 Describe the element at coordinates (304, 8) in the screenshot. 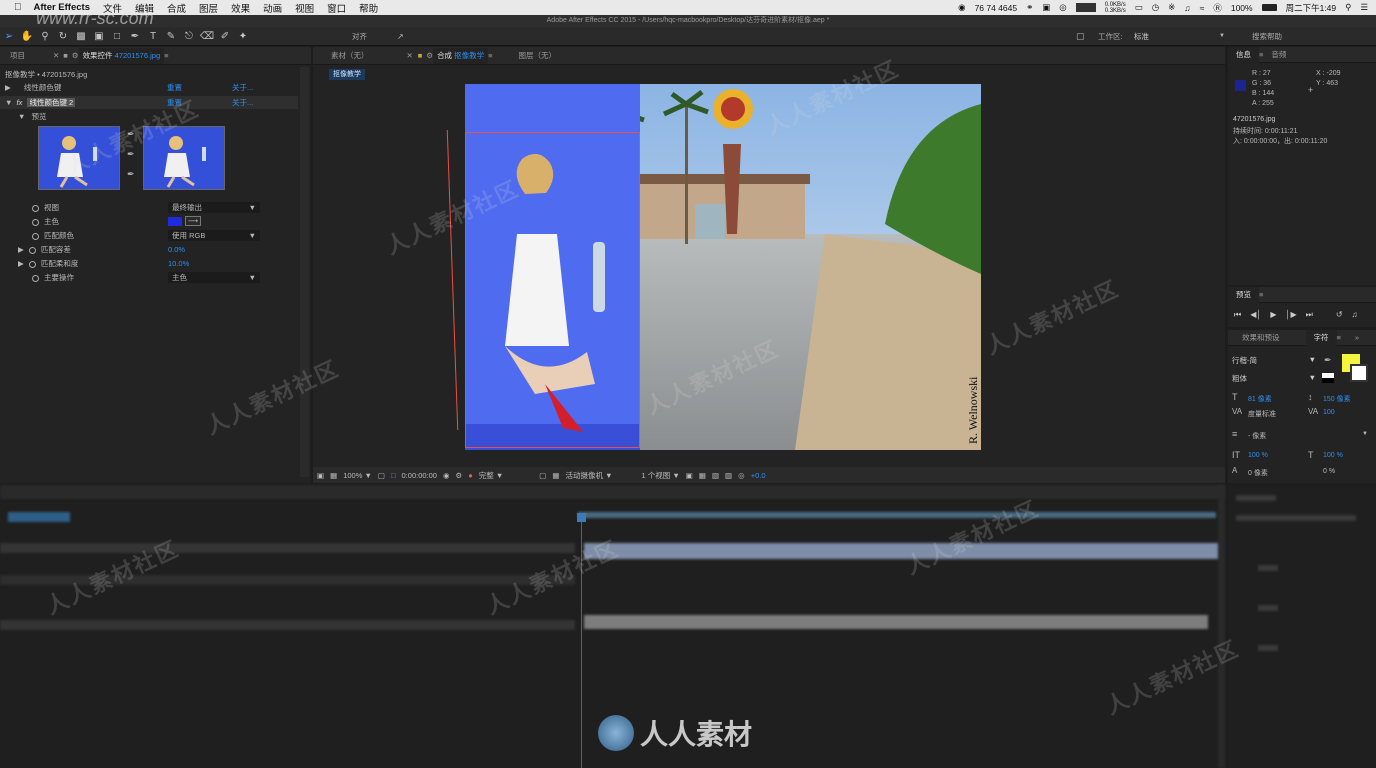

I see `menu-view: 视图` at that location.